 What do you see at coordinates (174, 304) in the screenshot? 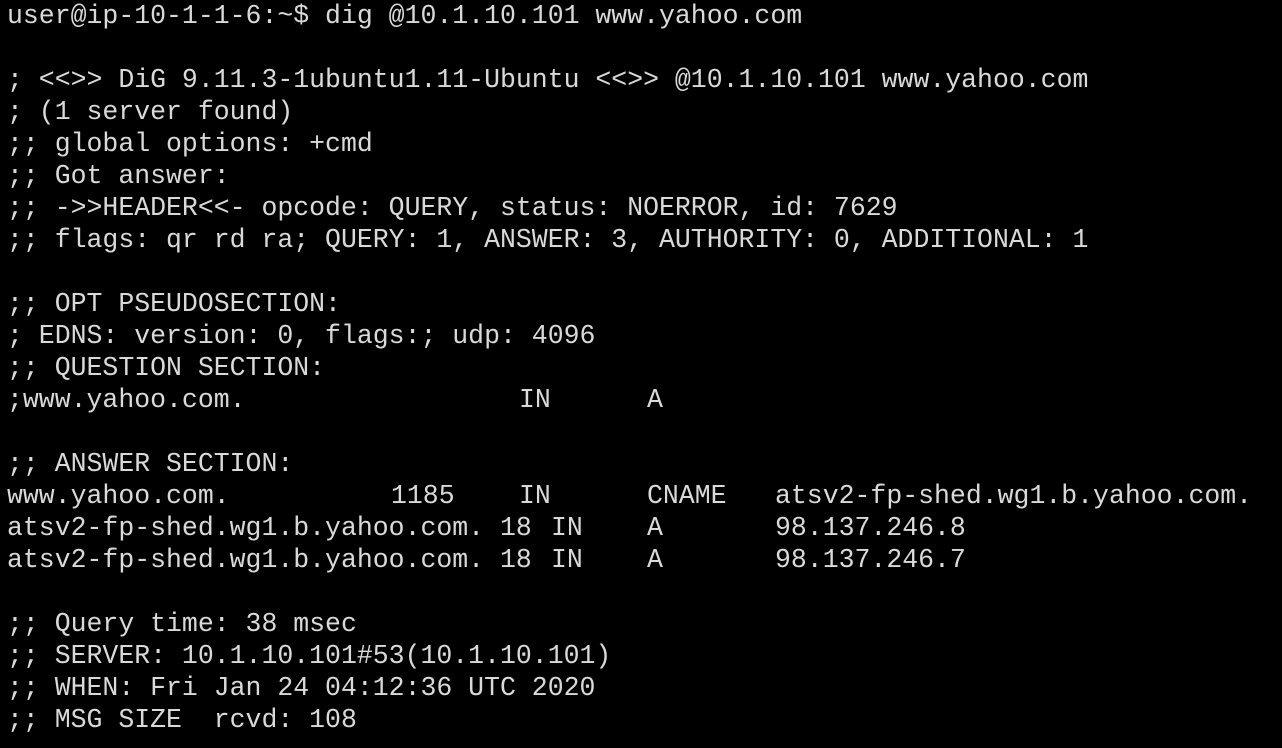
I see `opt-pseudosection-line: ;; OPT PSEUDOSECTION:` at bounding box center [174, 304].